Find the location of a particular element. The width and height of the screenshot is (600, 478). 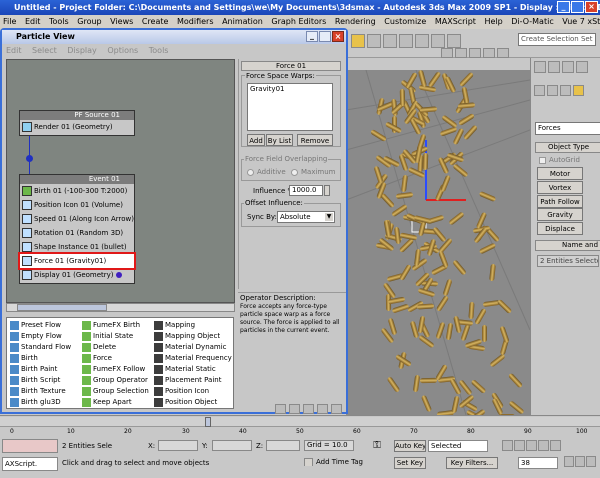

pv-minimize-icon: _ is located at coordinates (312, 36).